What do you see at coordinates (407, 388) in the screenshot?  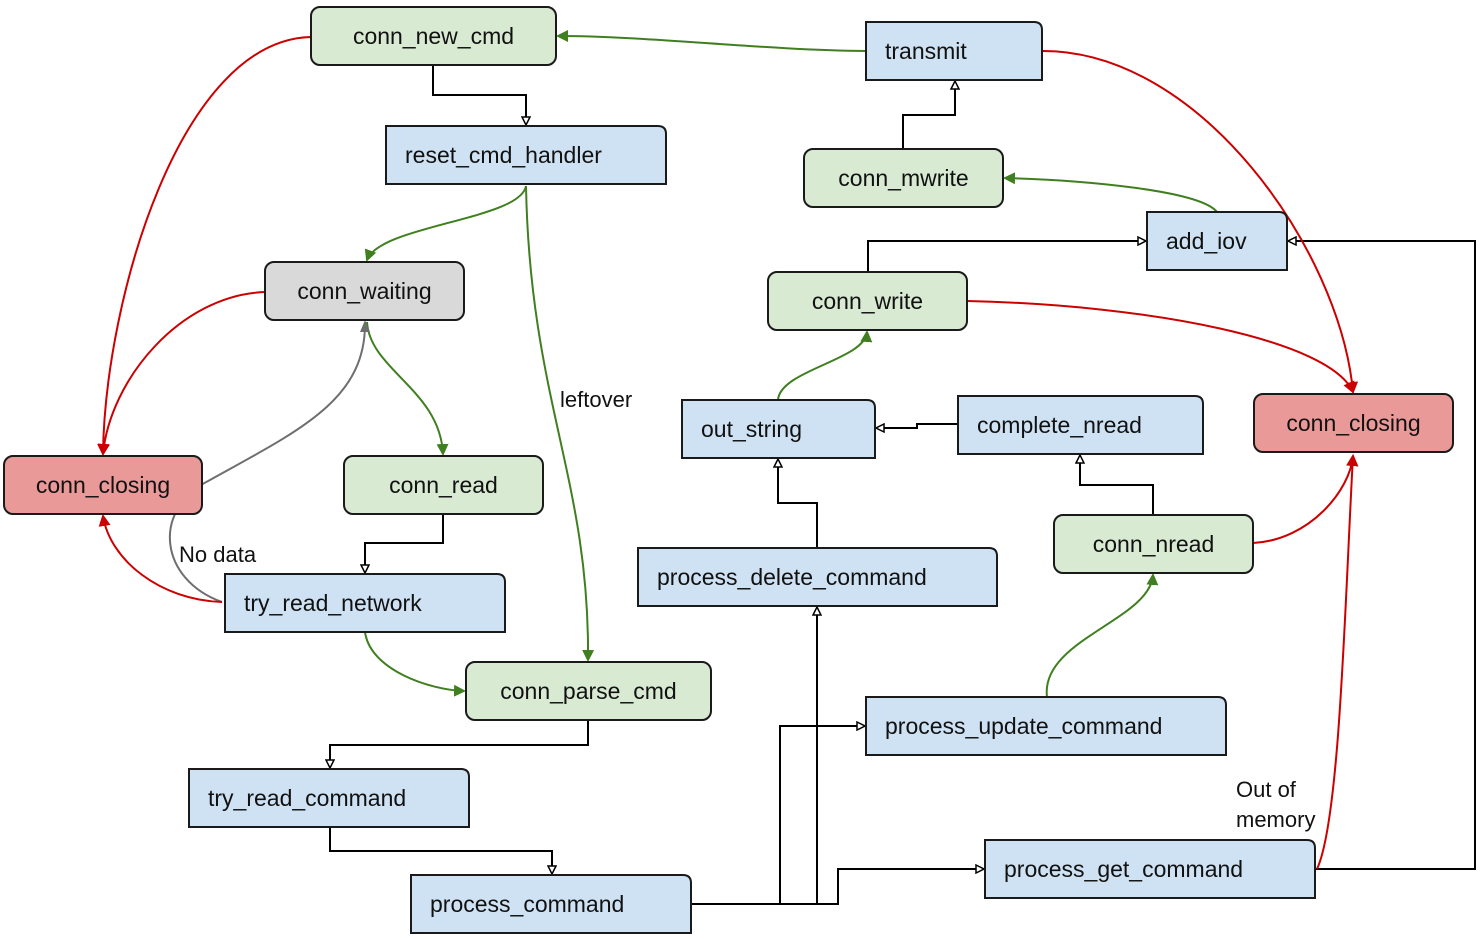 I see `edge-conn-waiting-to-conn-read` at bounding box center [407, 388].